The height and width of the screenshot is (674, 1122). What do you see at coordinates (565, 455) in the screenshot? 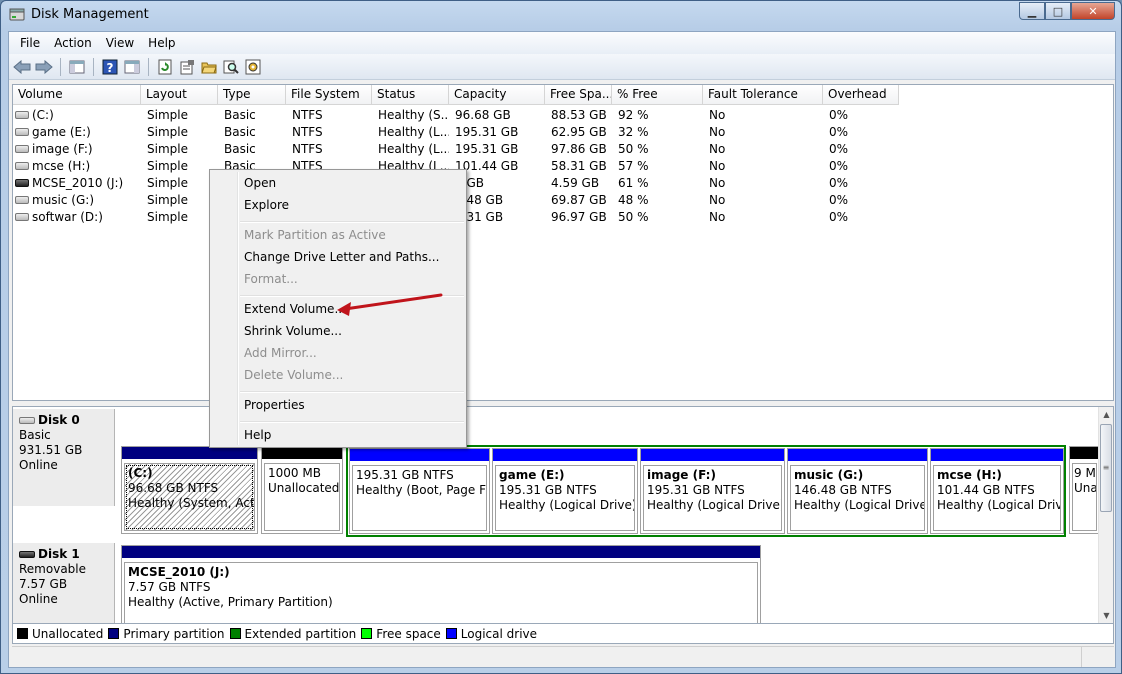
I see `logical-drive-bar` at bounding box center [565, 455].